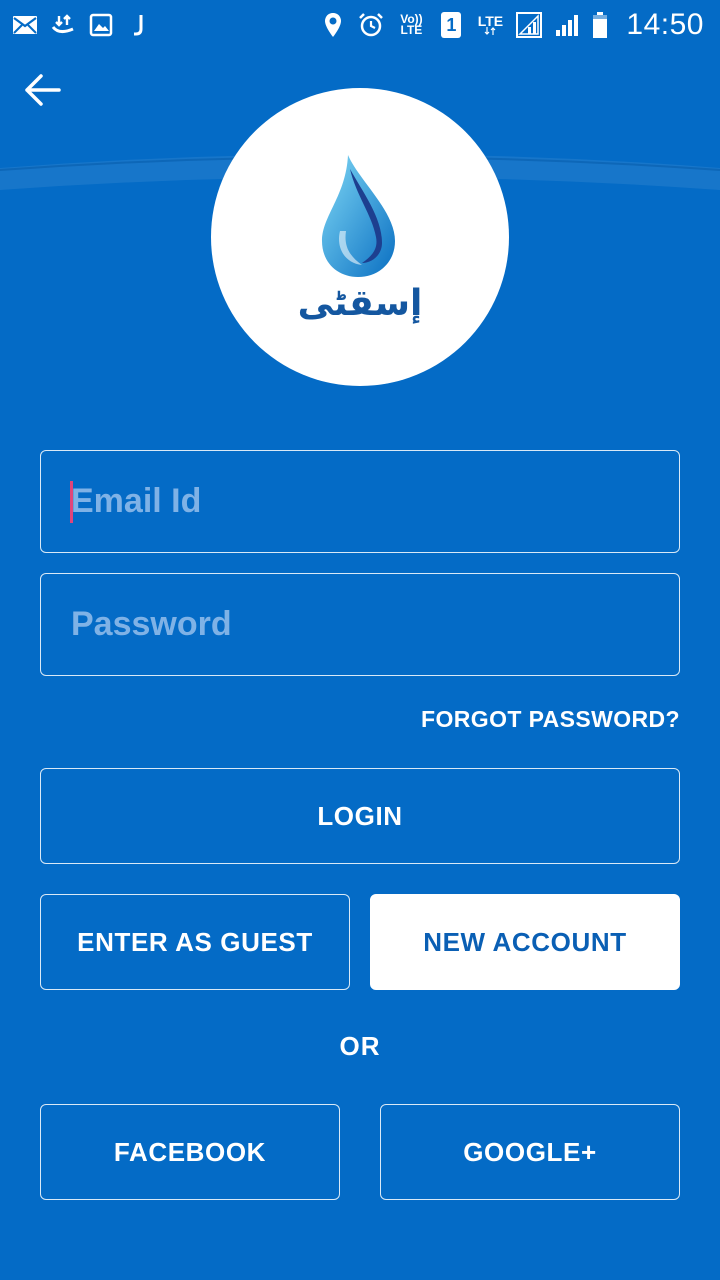 This screenshot has width=720, height=1280. What do you see at coordinates (371, 25) in the screenshot?
I see `alarm-icon` at bounding box center [371, 25].